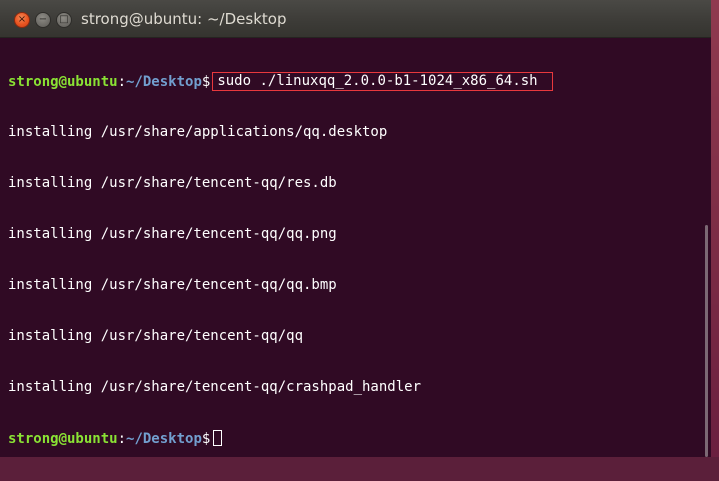  Describe the element at coordinates (355, 19) in the screenshot. I see `title-bar: × − □ strong@ubuntu: ~/Desktop` at that location.